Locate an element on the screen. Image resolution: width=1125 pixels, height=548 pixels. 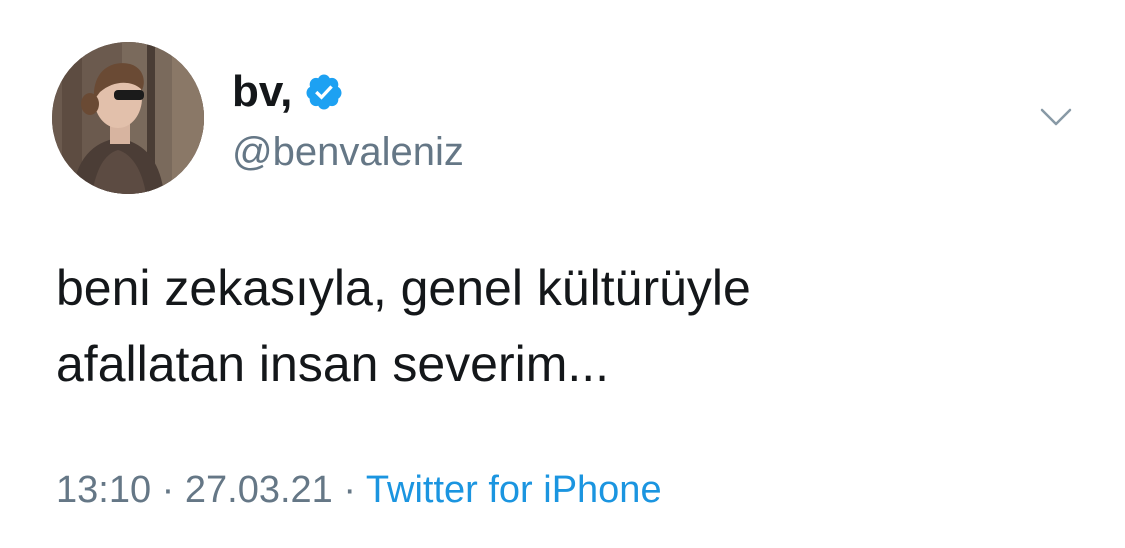
tweet-metadata: 13:10 · 27.03.21 · Twitter for iPhone is located at coordinates (359, 490).